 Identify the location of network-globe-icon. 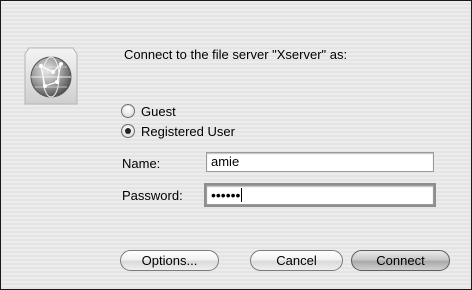
(51, 77).